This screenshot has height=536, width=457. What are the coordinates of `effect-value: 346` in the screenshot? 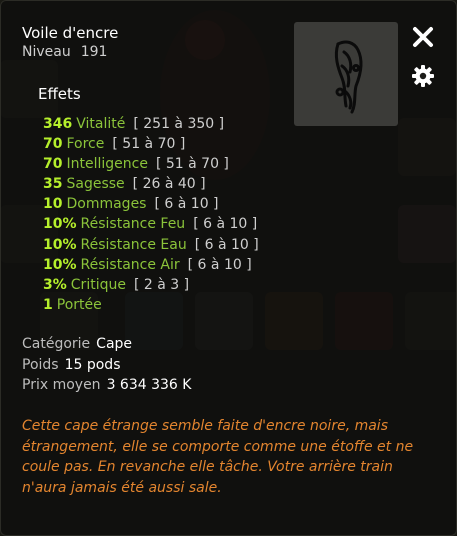 It's located at (58, 124).